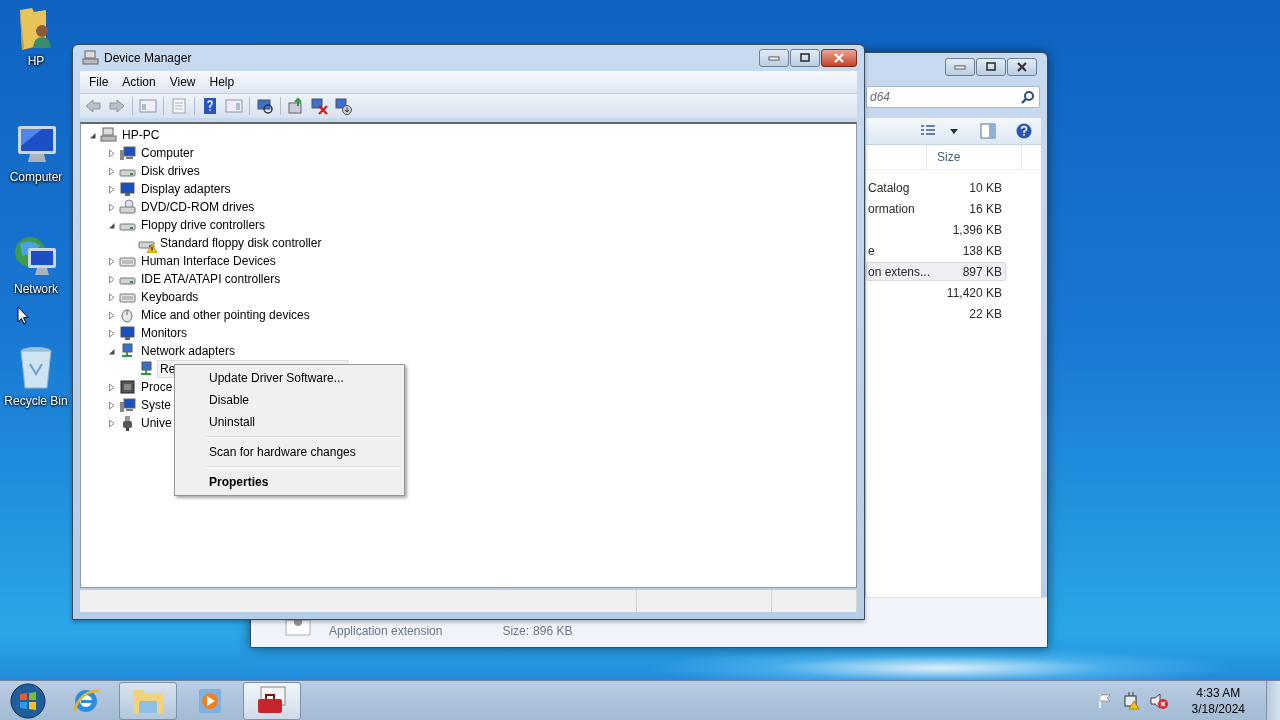 Image resolution: width=1280 pixels, height=720 pixels. I want to click on file-type: Application extension, so click(386, 631).